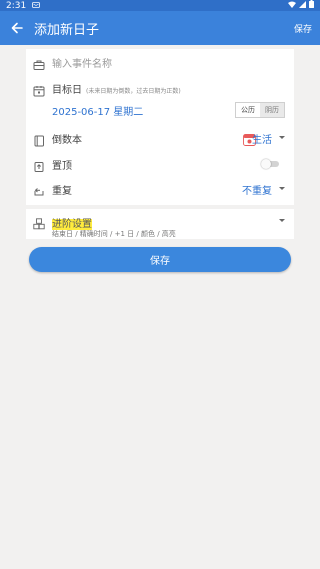 This screenshot has height=569, width=320. I want to click on repeat-value: 不重复, so click(257, 189).